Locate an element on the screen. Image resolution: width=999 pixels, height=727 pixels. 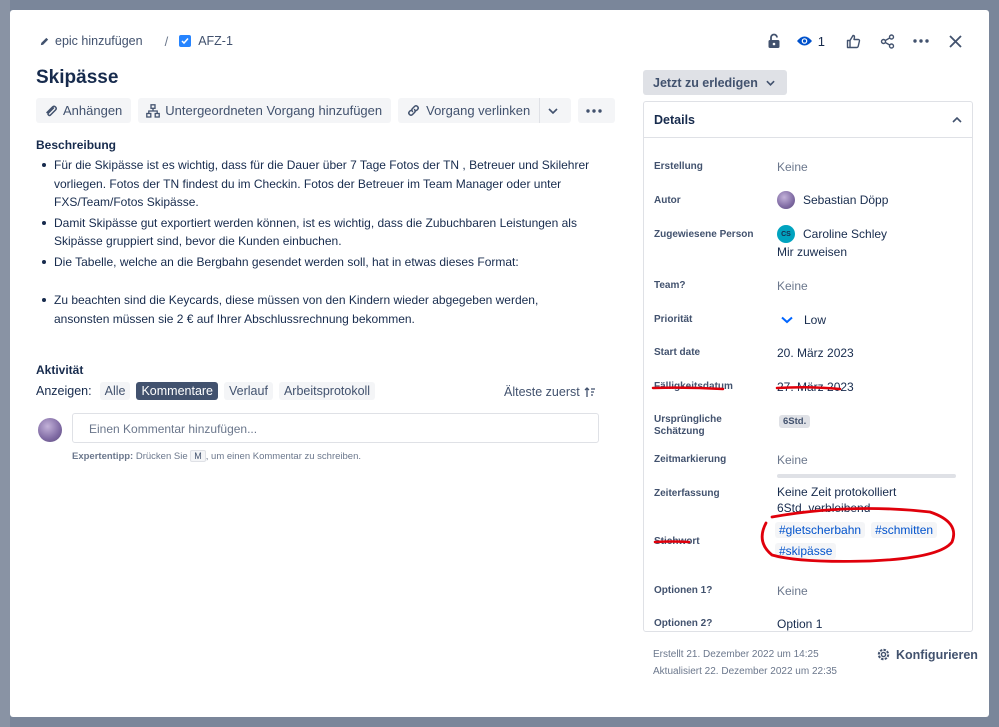
link-issue-button: Vorgang verlinken is located at coordinates (469, 110).